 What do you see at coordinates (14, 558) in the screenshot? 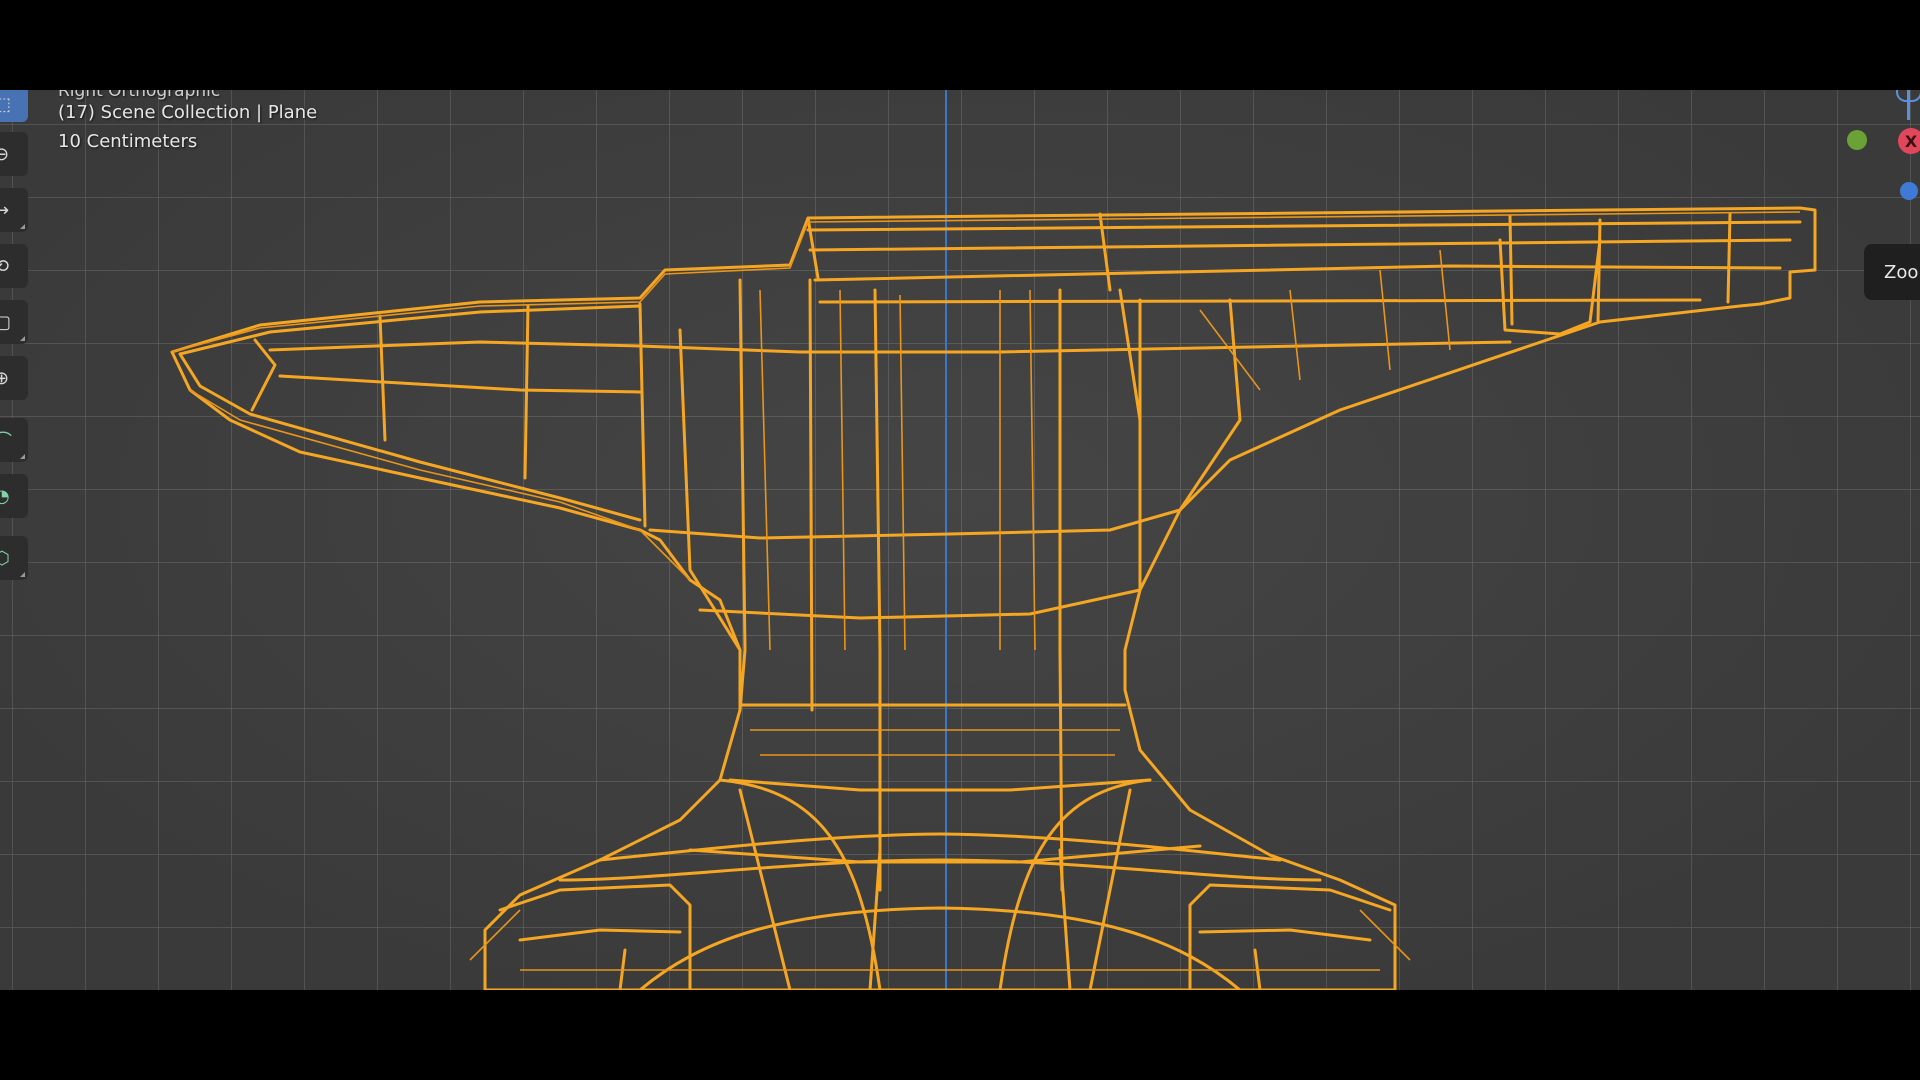
I see `add-cube-tool: ⬡` at bounding box center [14, 558].